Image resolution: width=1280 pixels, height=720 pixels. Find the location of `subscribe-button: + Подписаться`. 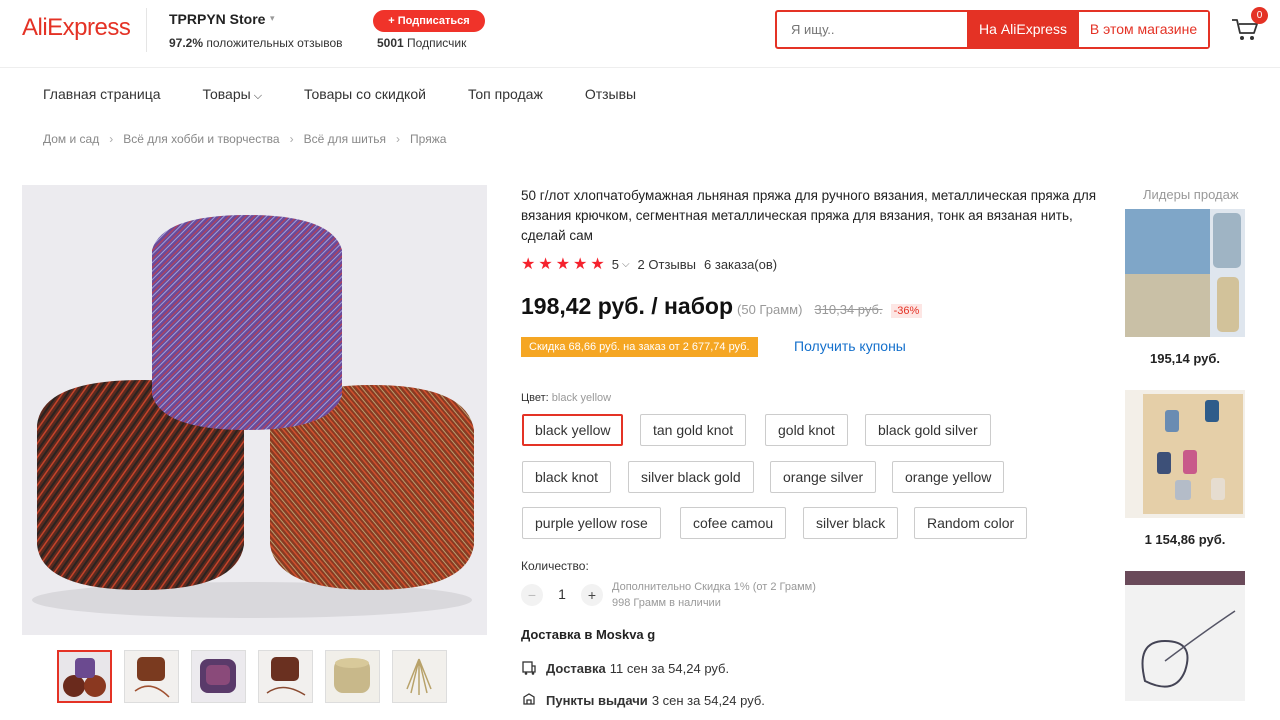

subscribe-button: + Подписаться is located at coordinates (429, 21).